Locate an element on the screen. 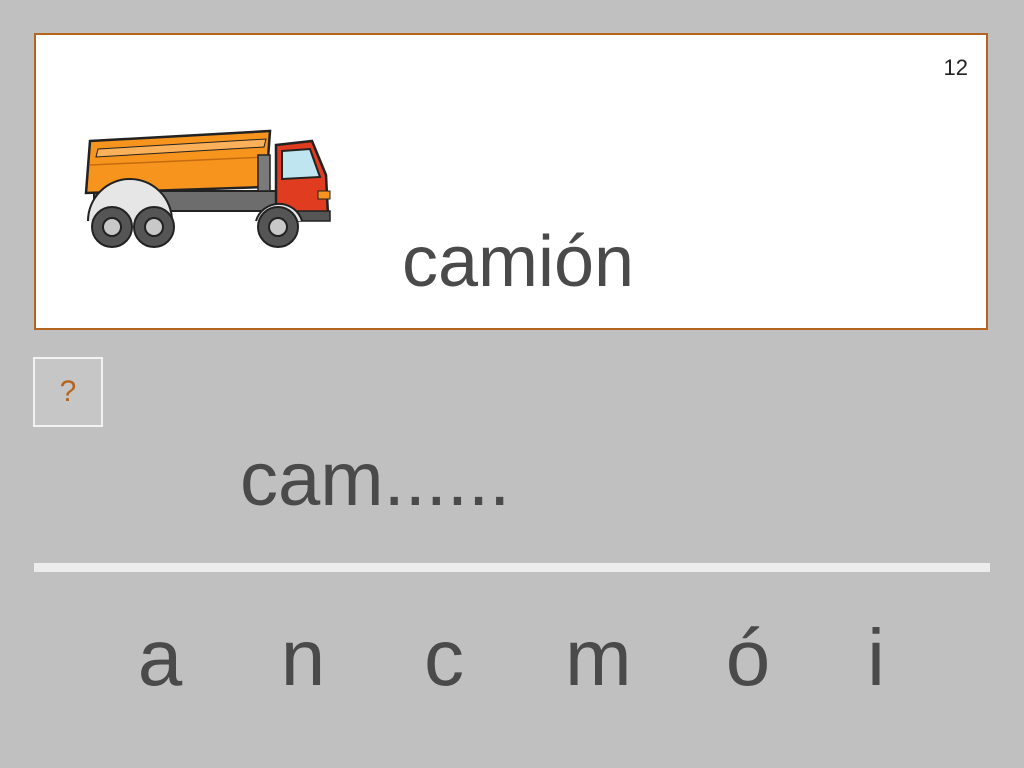 The width and height of the screenshot is (1024, 768). letter-tile: n is located at coordinates (303, 658).